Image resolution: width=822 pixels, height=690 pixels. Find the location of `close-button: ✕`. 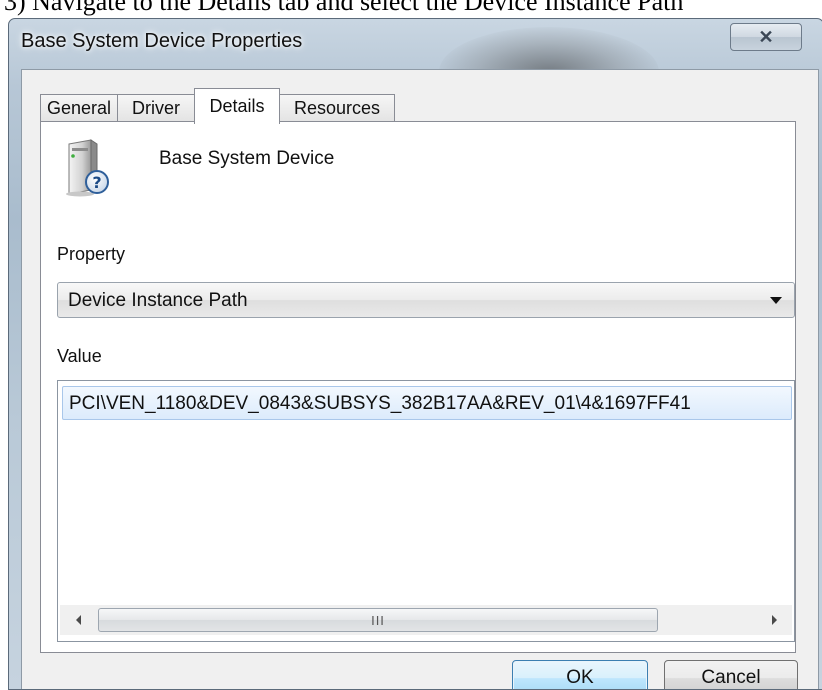

close-button: ✕ is located at coordinates (766, 37).